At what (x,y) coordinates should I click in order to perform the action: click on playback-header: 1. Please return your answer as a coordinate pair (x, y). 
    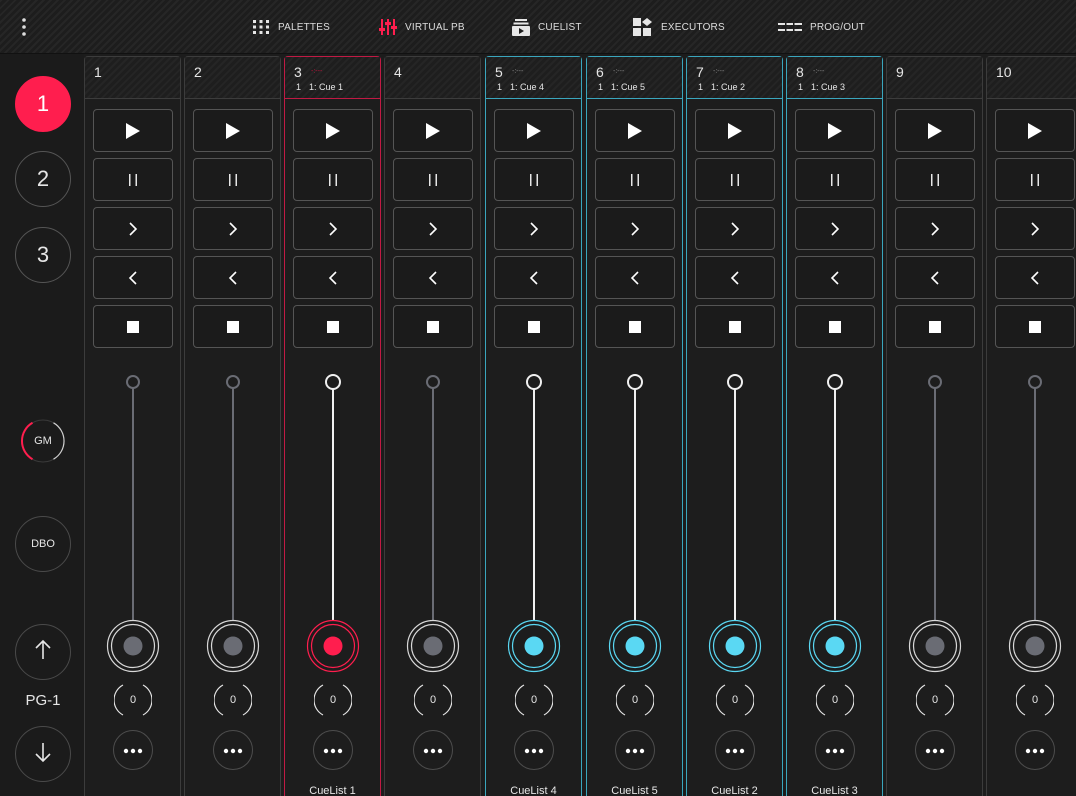
    Looking at the image, I should click on (132, 78).